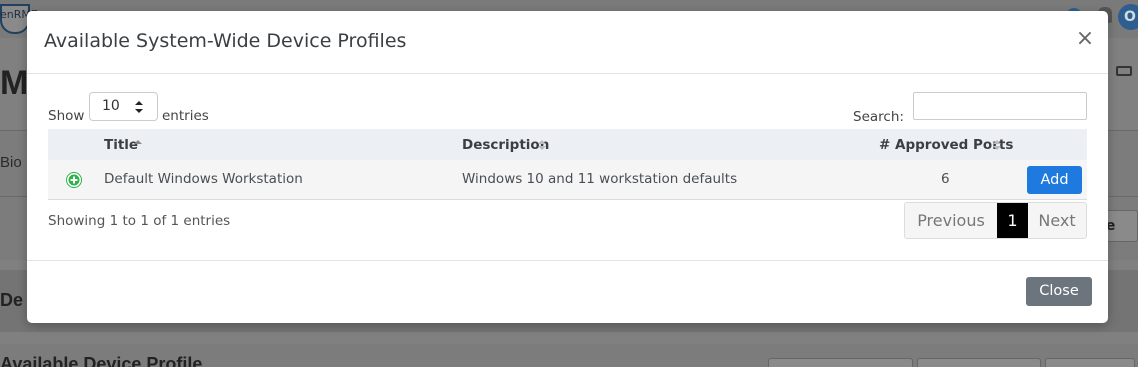 The image size is (1138, 367). Describe the element at coordinates (14, 83) in the screenshot. I see `page-title: M` at that location.